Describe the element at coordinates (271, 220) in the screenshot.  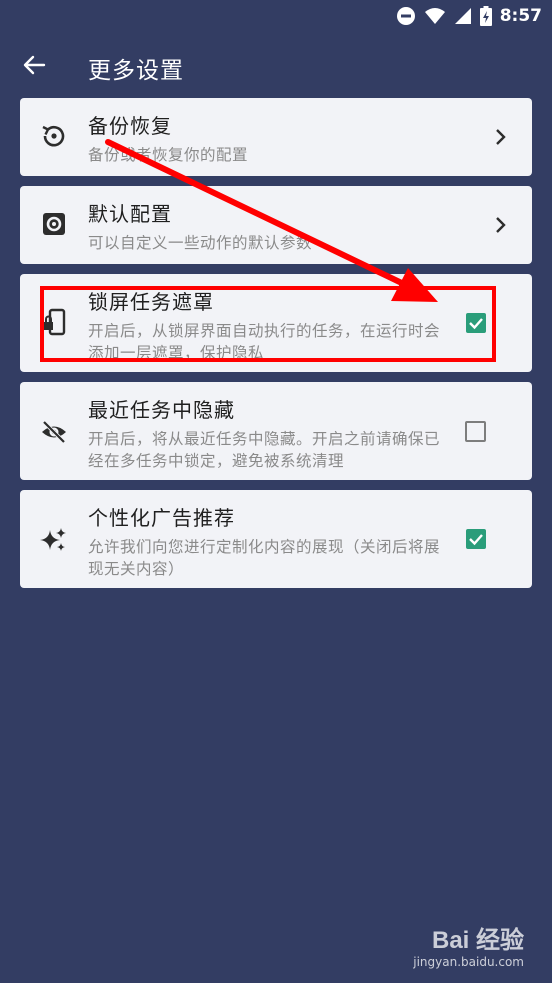
I see `annotation-arrow` at that location.